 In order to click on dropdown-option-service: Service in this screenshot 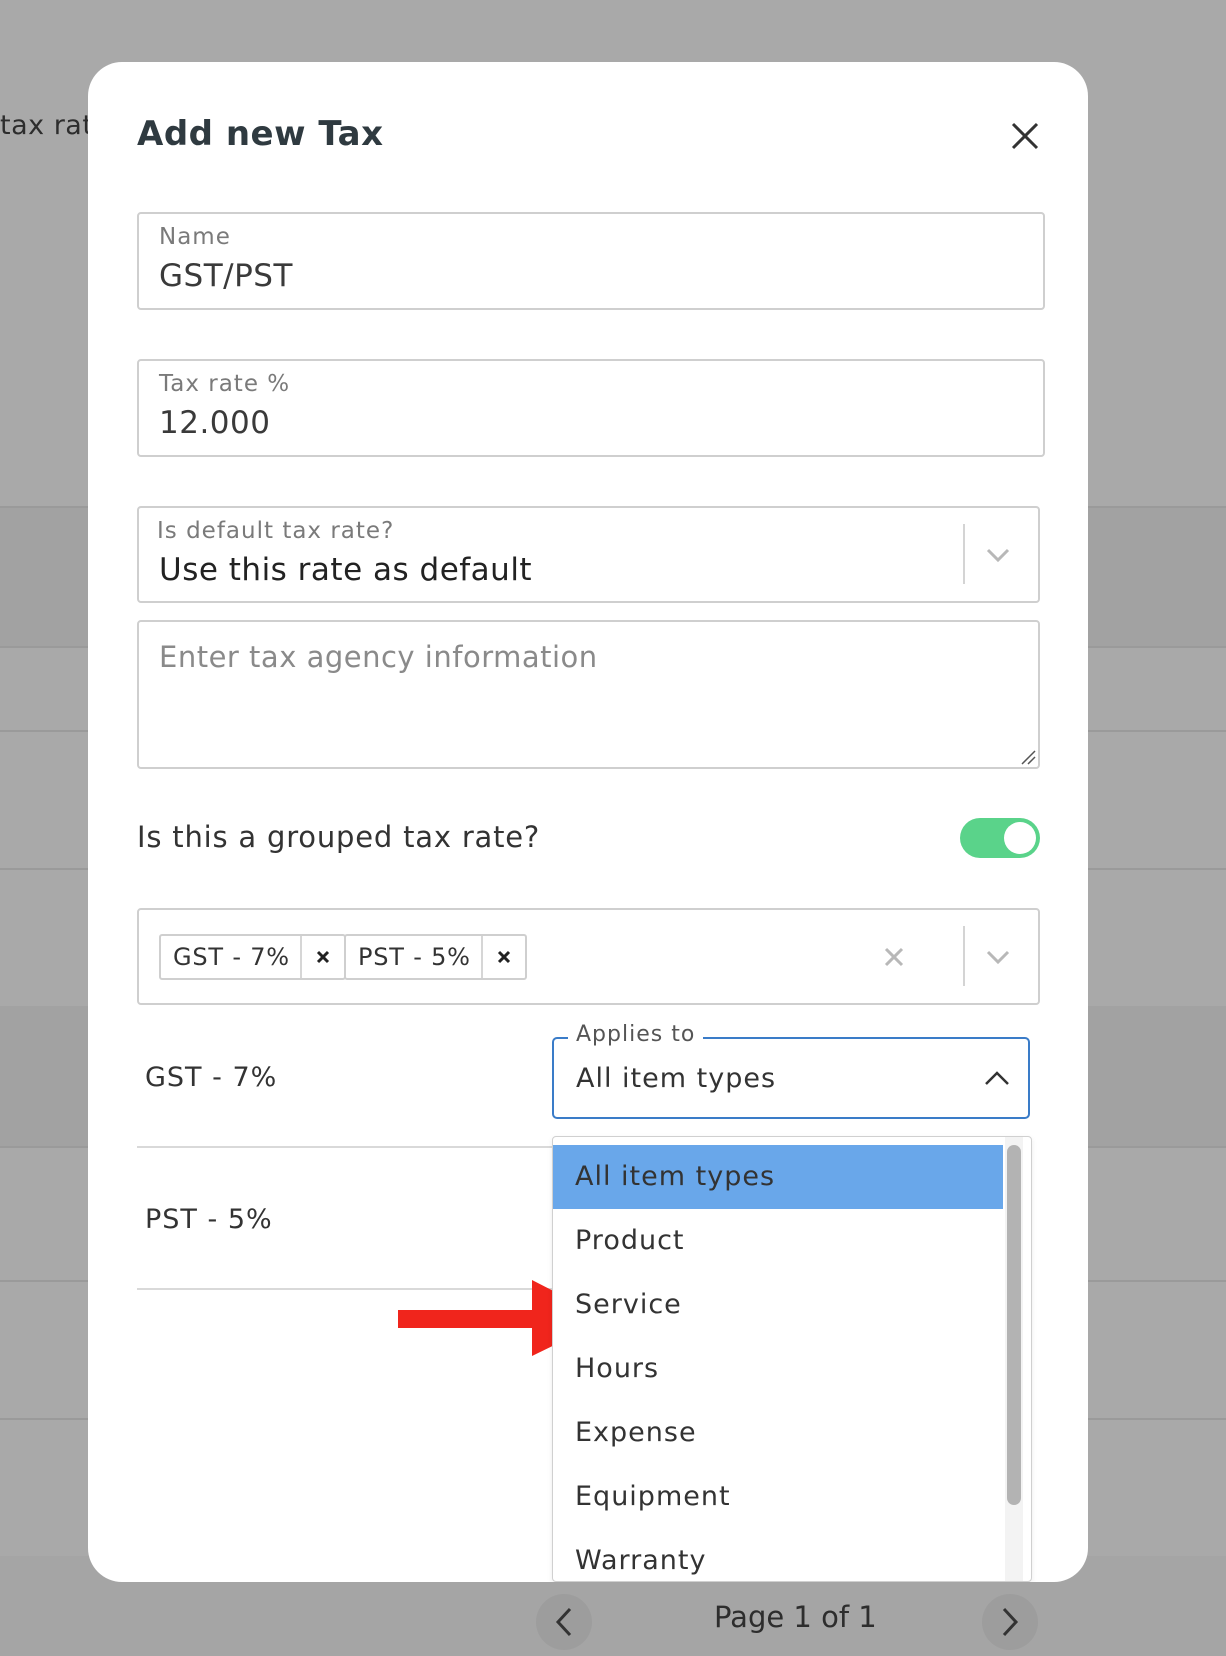, I will do `click(778, 1305)`.